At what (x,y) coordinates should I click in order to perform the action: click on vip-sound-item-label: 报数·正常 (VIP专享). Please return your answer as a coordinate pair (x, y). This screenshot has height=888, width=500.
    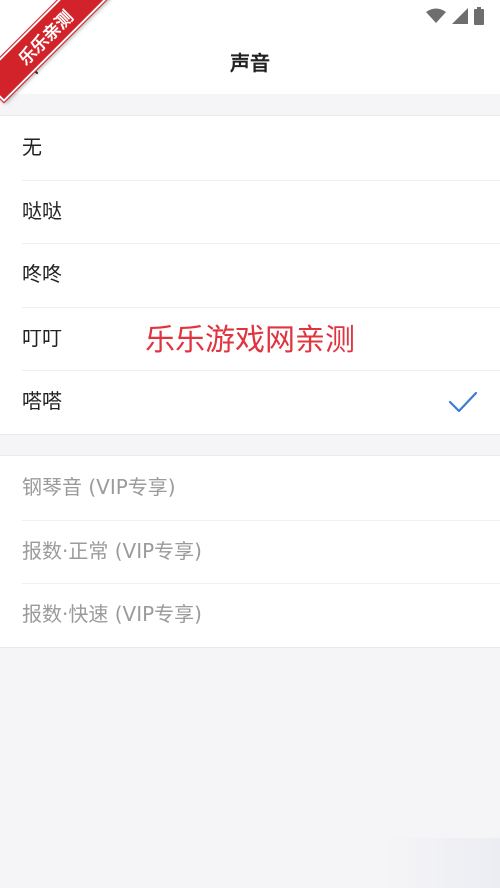
    Looking at the image, I should click on (112, 550).